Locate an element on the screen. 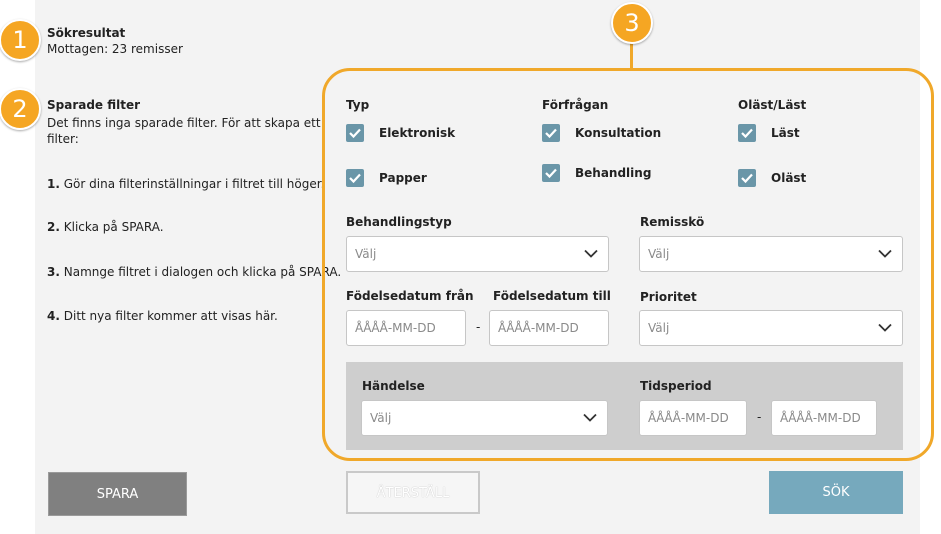 This screenshot has height=534, width=941. saved-filters-desc-cont: filter: is located at coordinates (63, 139).